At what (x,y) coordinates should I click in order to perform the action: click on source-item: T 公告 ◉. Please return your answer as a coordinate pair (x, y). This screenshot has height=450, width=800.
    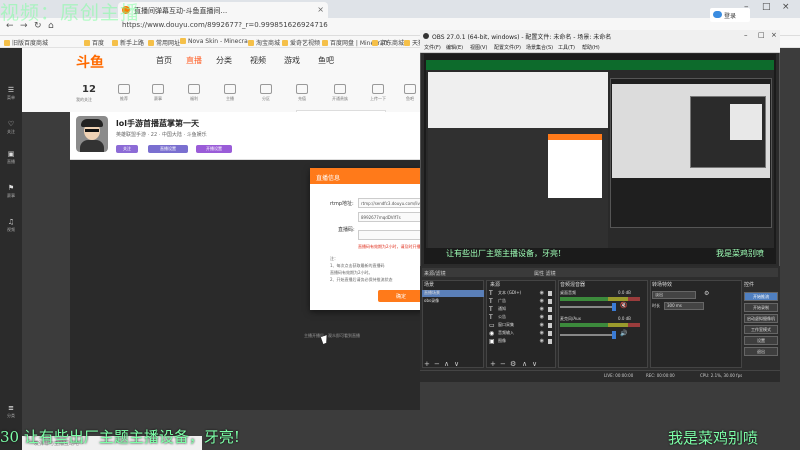
    Looking at the image, I should click on (521, 318).